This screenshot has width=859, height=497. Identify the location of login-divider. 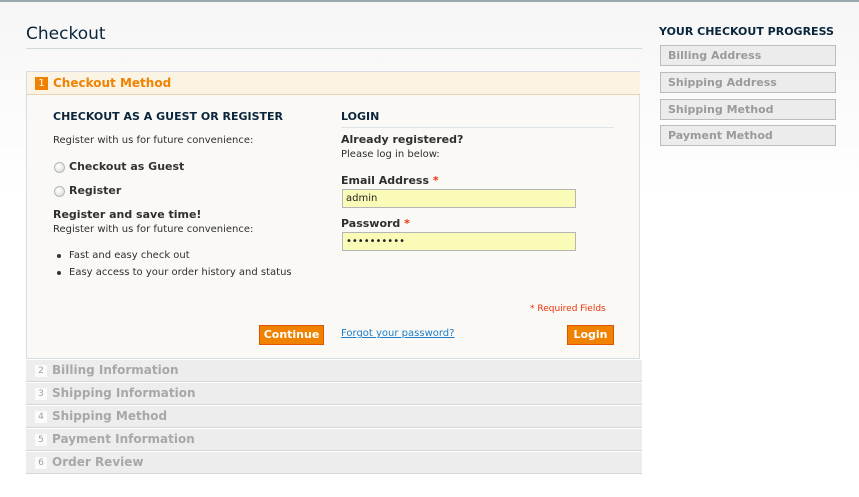
(477, 127).